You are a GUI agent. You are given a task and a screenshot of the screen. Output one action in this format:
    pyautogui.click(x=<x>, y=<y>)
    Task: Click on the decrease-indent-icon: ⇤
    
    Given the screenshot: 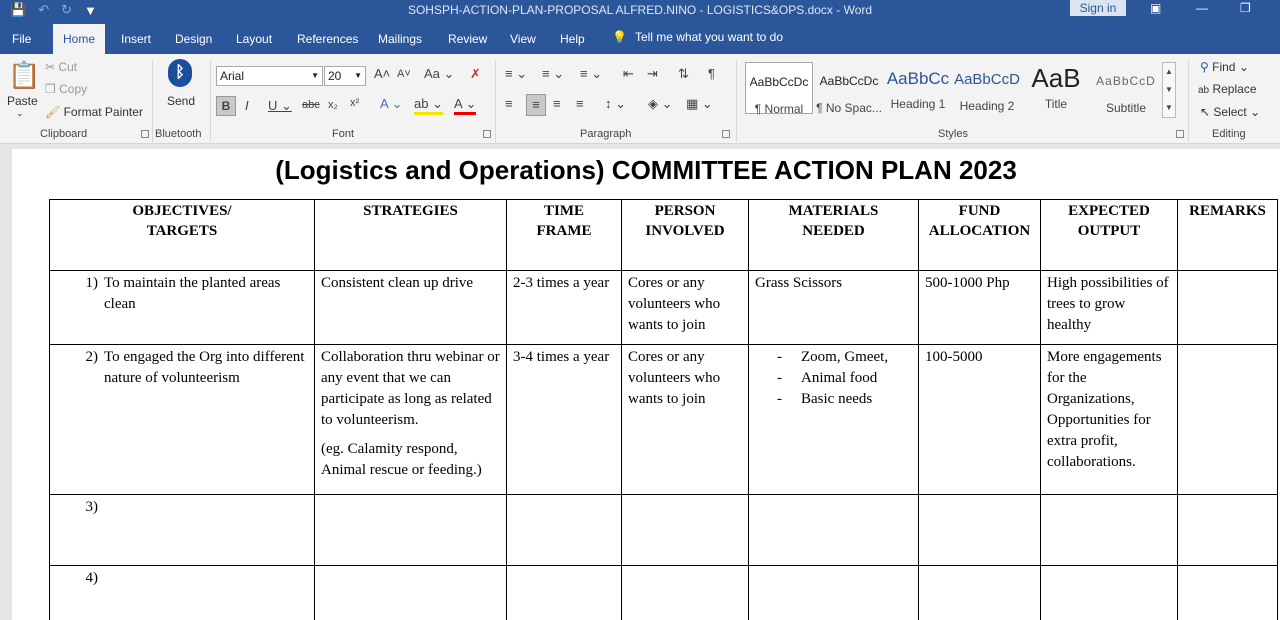 What is the action you would take?
    pyautogui.click(x=628, y=74)
    